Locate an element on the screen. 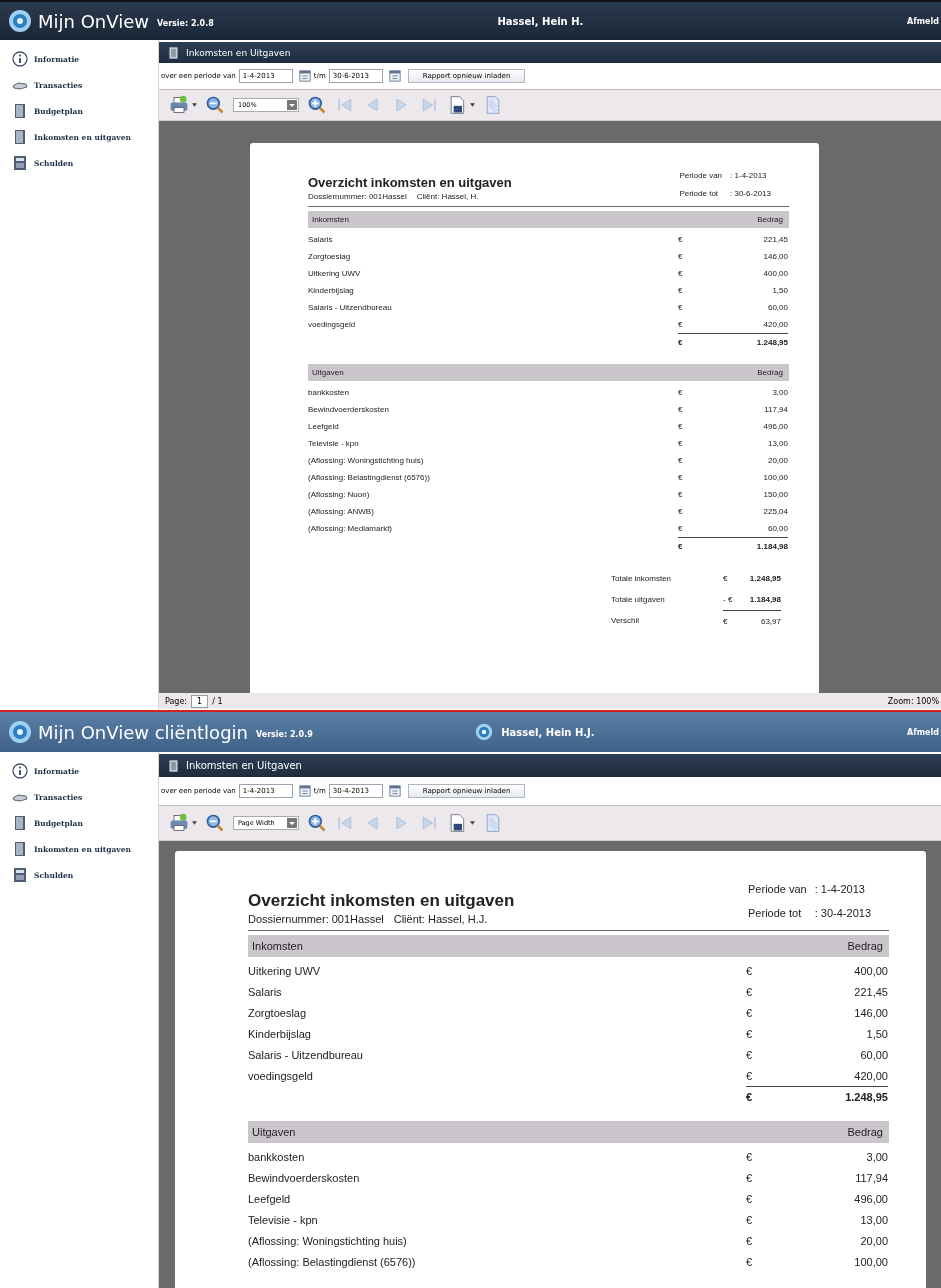 The height and width of the screenshot is (1288, 941). period-value: : 30-6-2013 is located at coordinates (750, 194).